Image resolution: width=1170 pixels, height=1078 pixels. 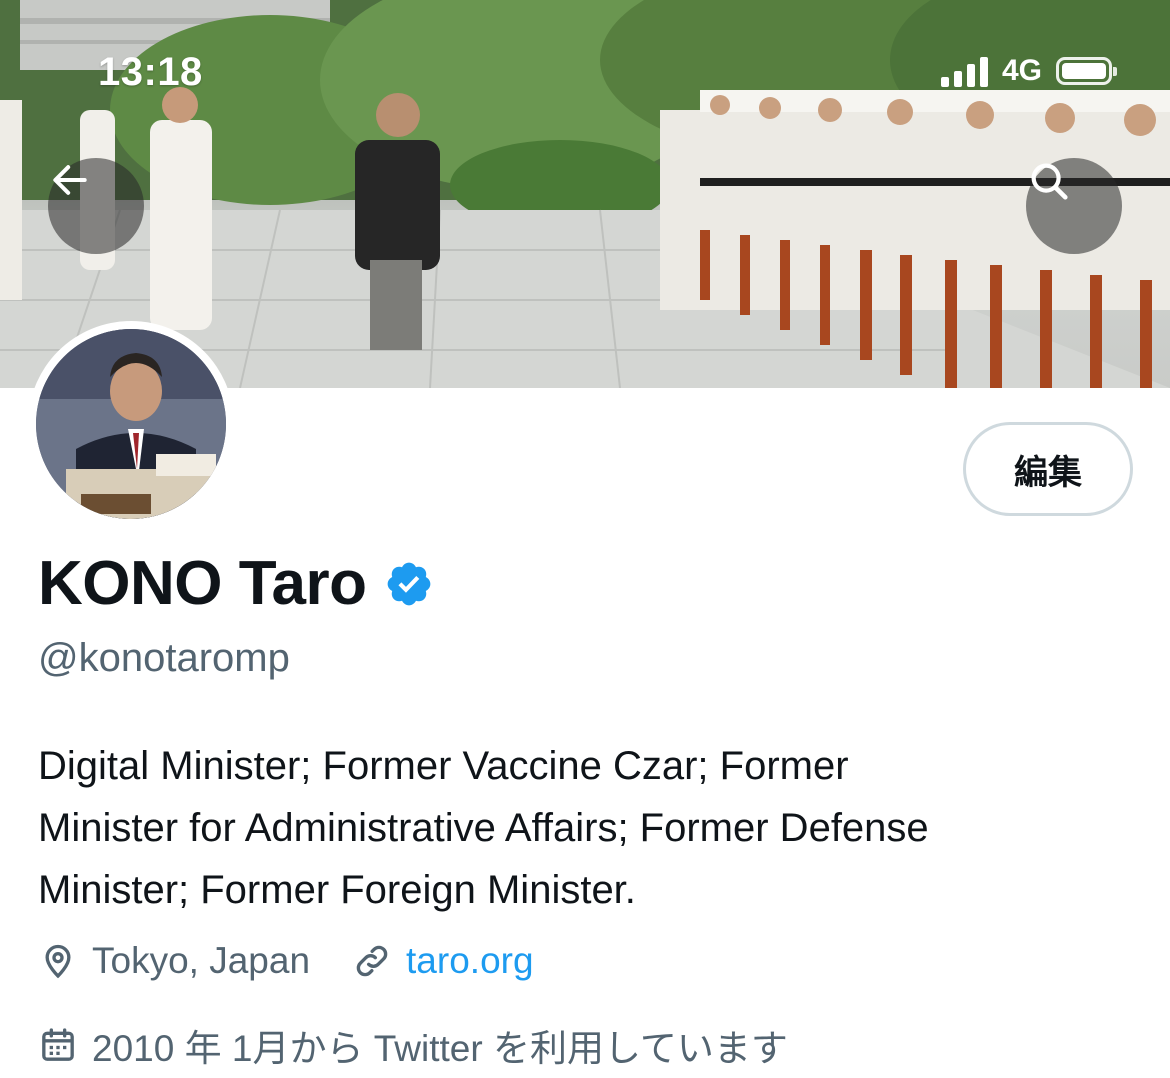 I want to click on verified-badge-icon, so click(x=409, y=583).